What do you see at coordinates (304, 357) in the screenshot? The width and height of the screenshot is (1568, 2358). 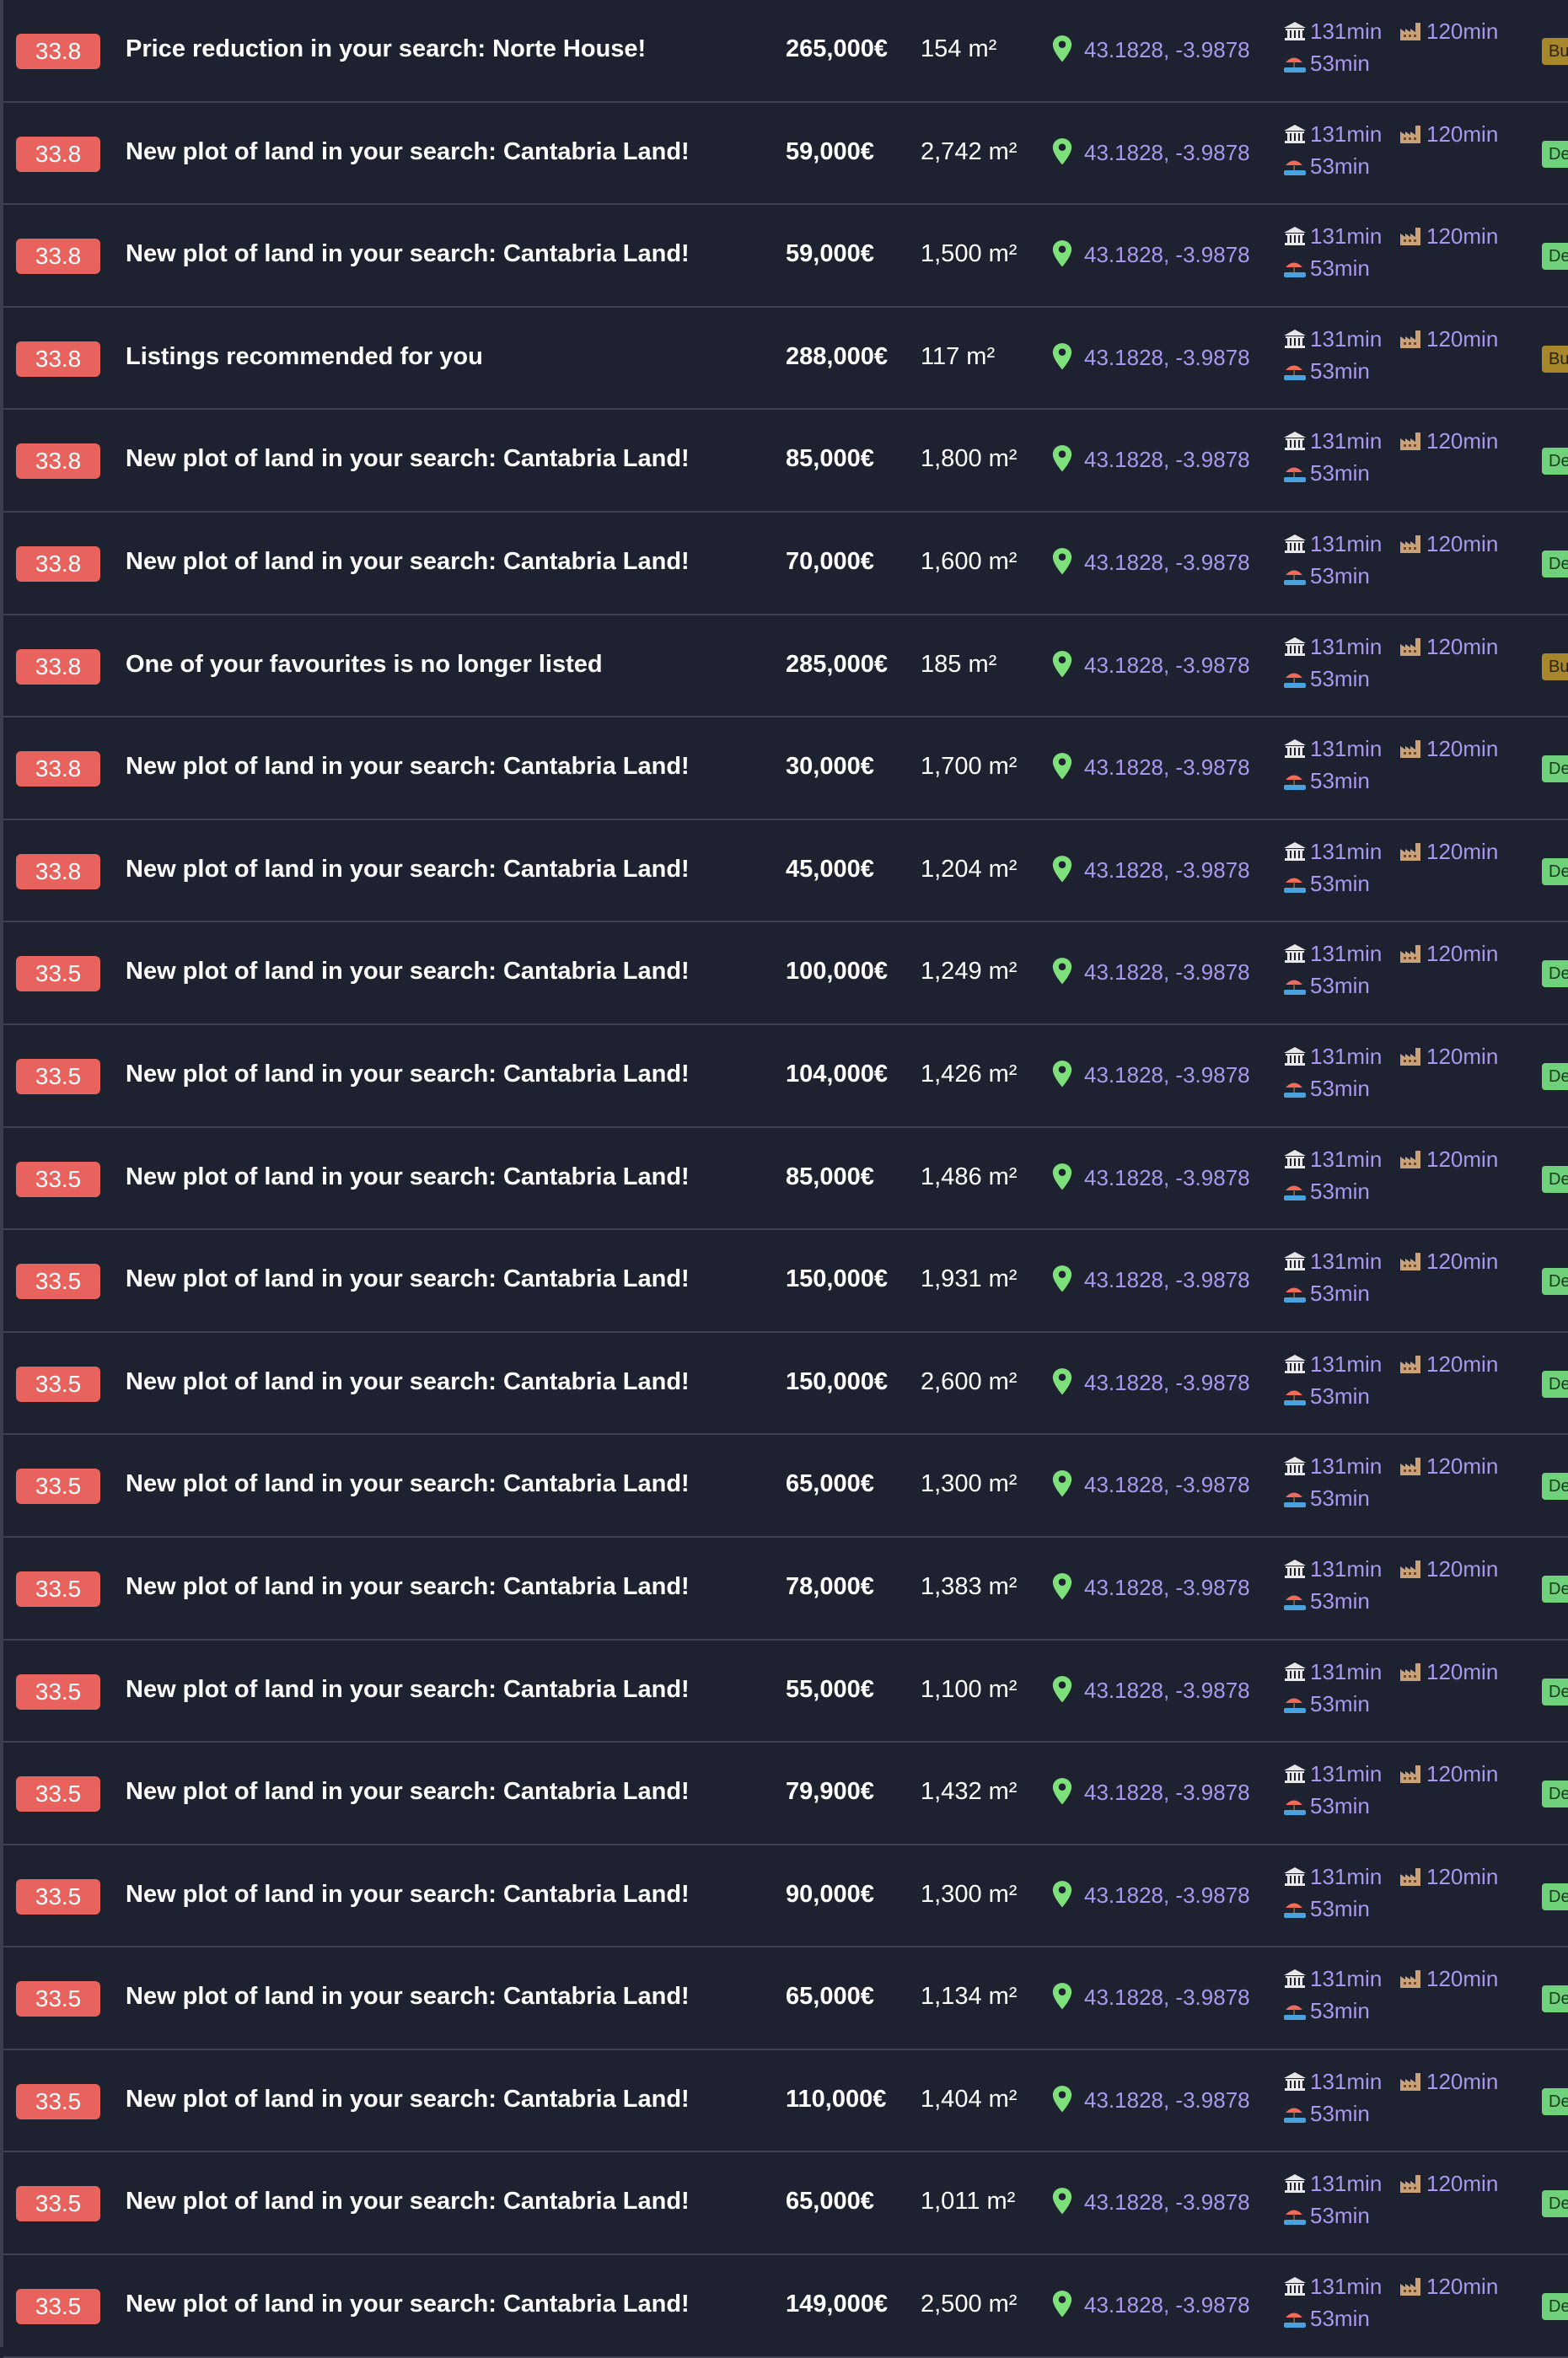 I see `listing-title: Listings recommended for you` at bounding box center [304, 357].